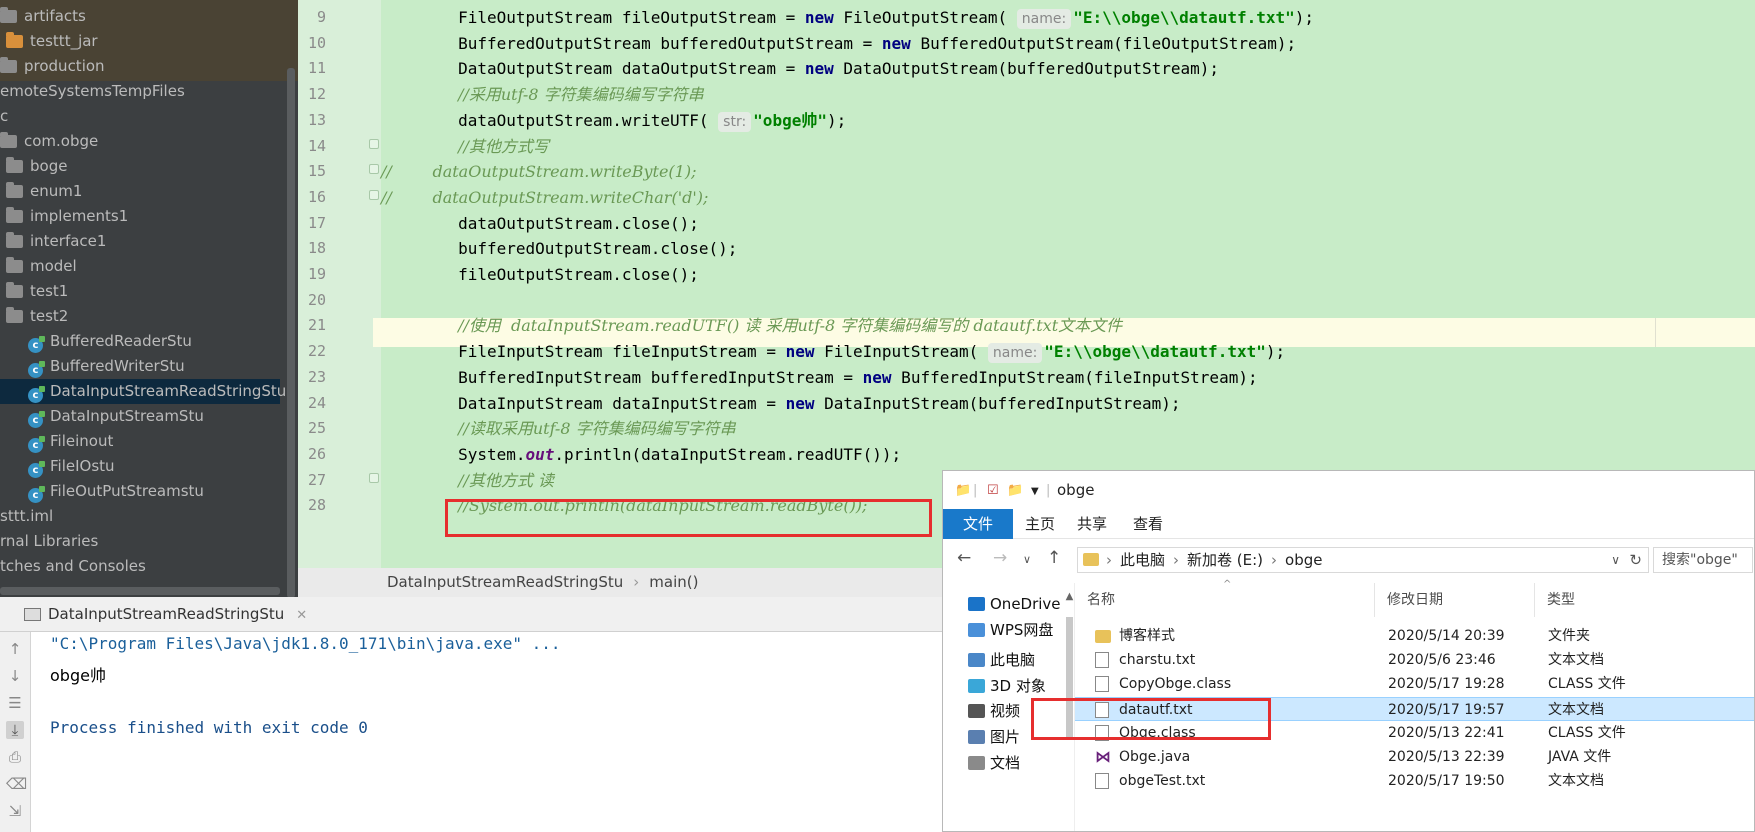 The height and width of the screenshot is (832, 1755). Describe the element at coordinates (15, 649) in the screenshot. I see `arrow-up-icon: ↑` at that location.